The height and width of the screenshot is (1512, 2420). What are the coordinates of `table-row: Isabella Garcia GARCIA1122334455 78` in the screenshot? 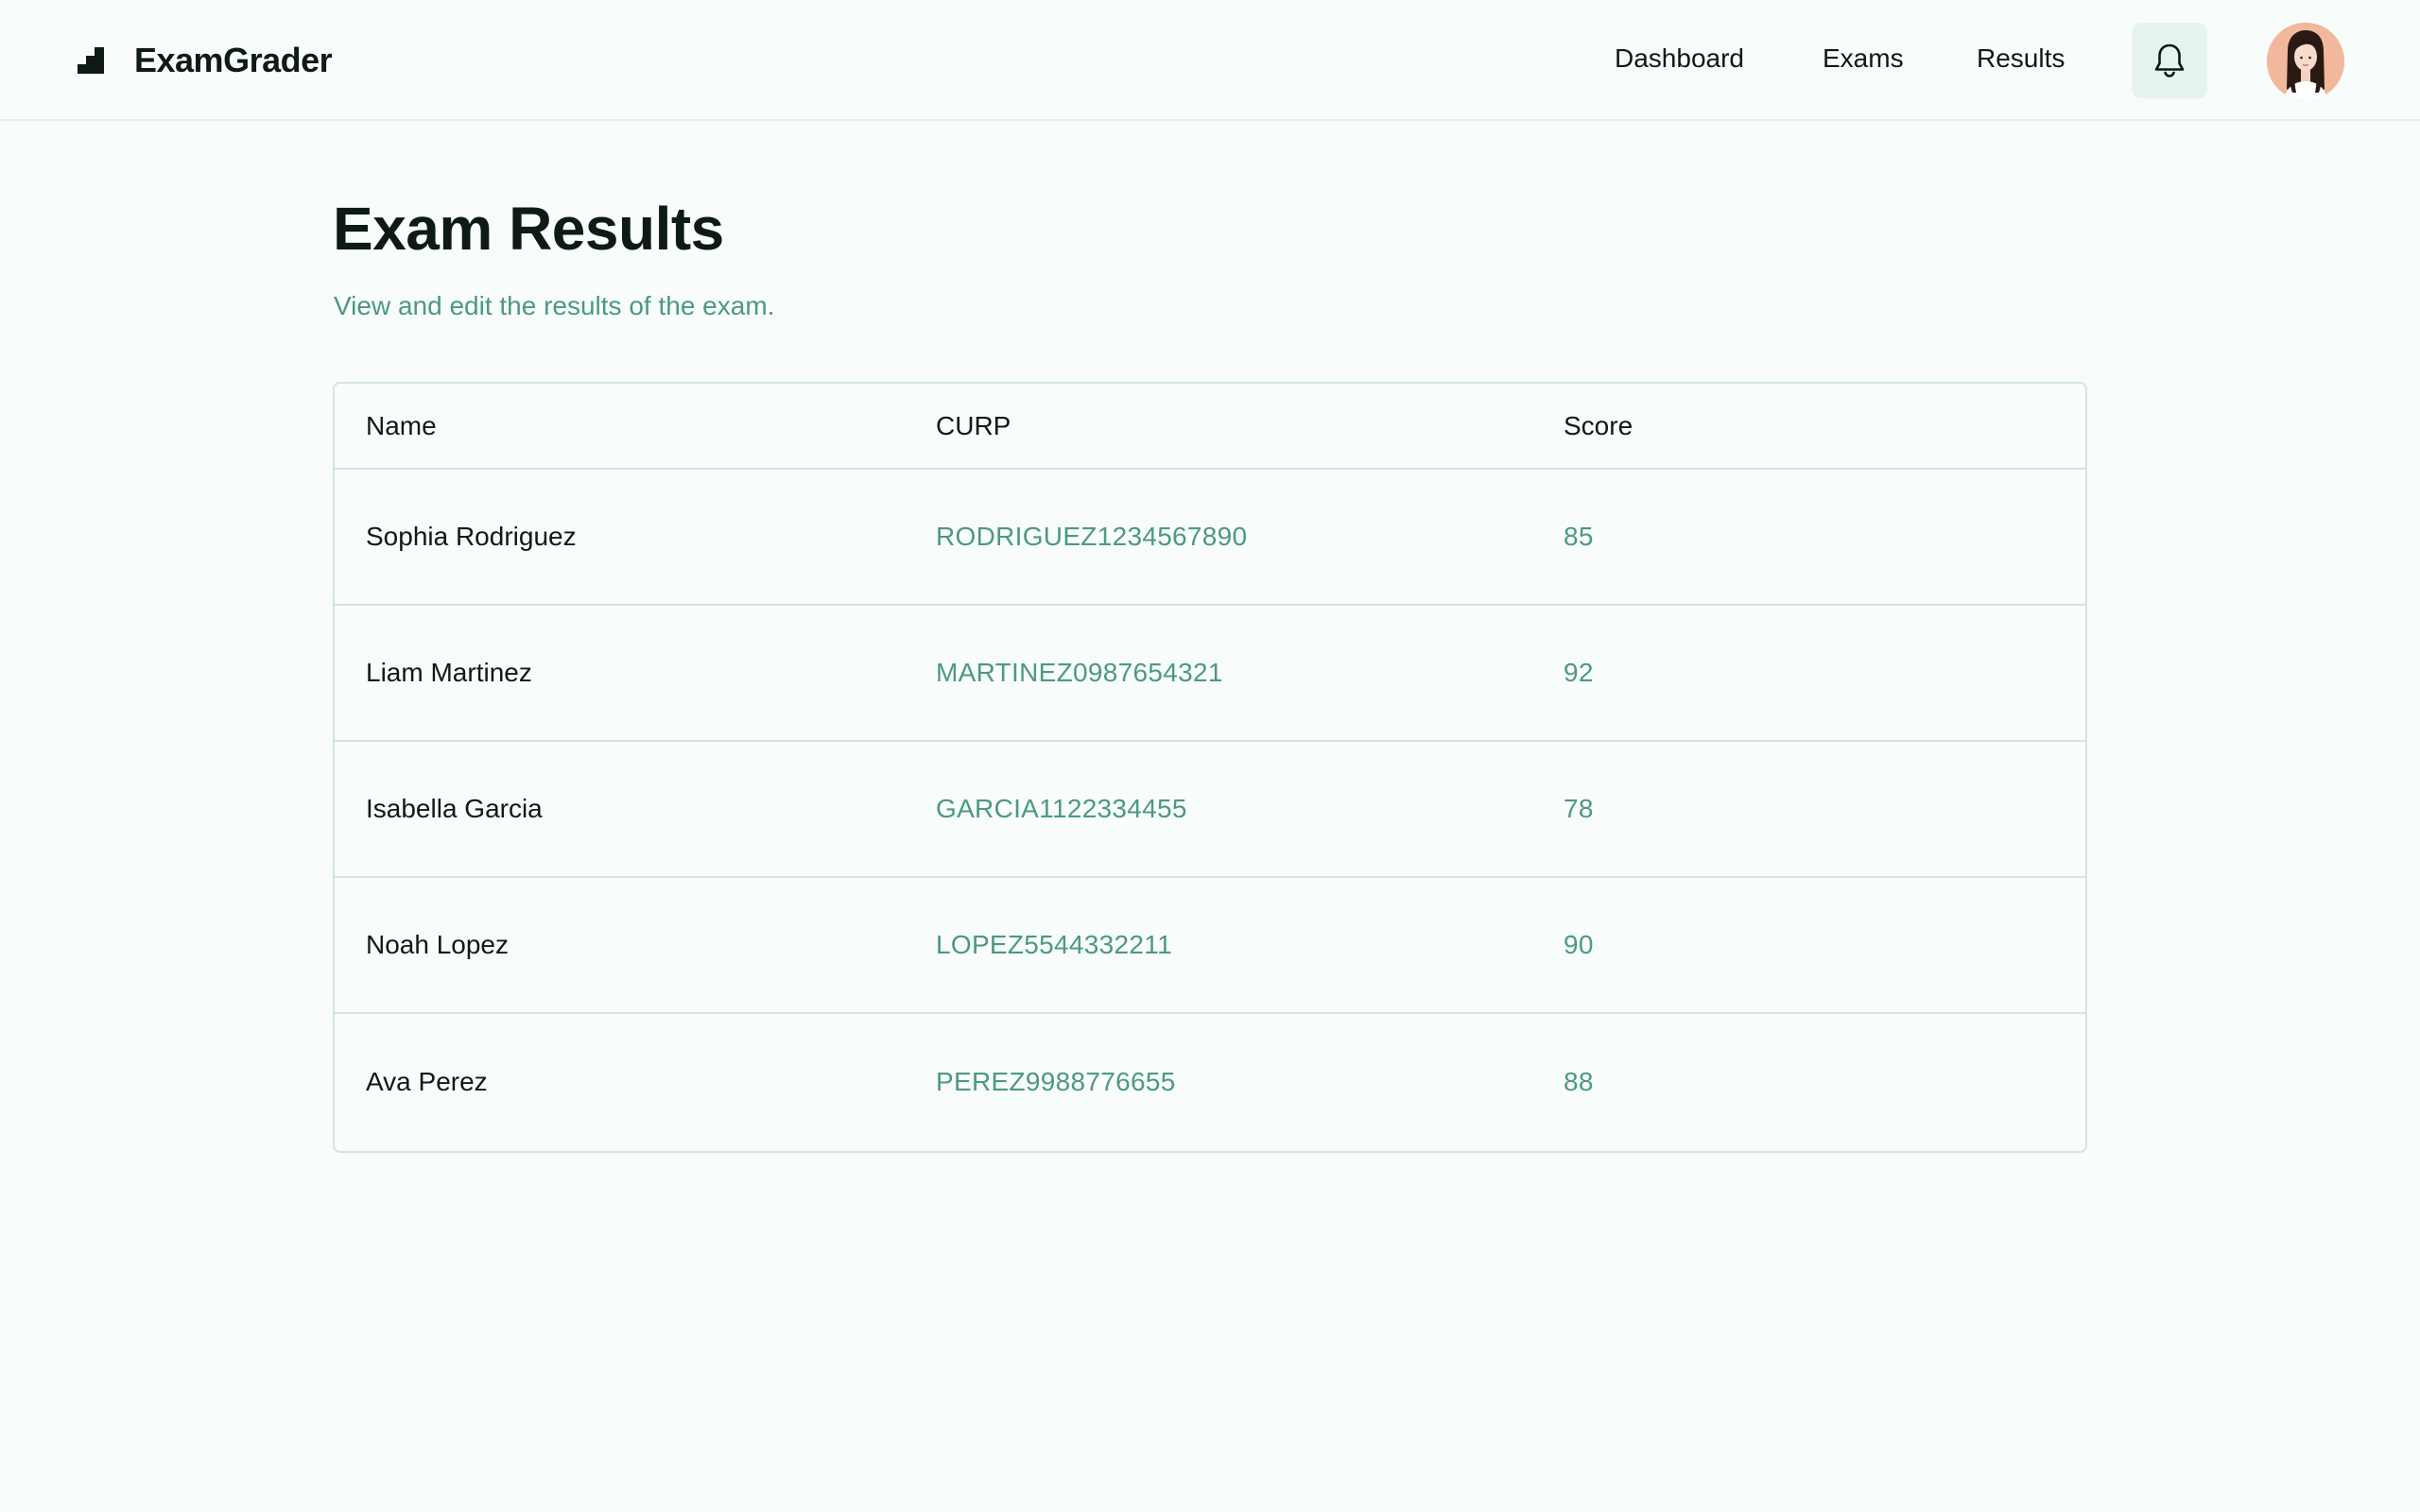 It's located at (1210, 809).